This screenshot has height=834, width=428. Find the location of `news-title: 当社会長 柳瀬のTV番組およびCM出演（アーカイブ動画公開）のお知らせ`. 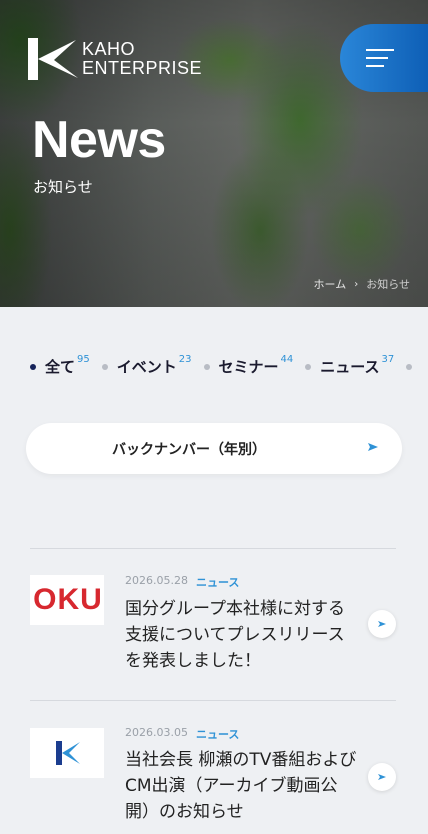

news-title: 当社会長 柳瀬のTV番組およびCM出演（アーカイブ動画公開）のお知らせ is located at coordinates (241, 786).